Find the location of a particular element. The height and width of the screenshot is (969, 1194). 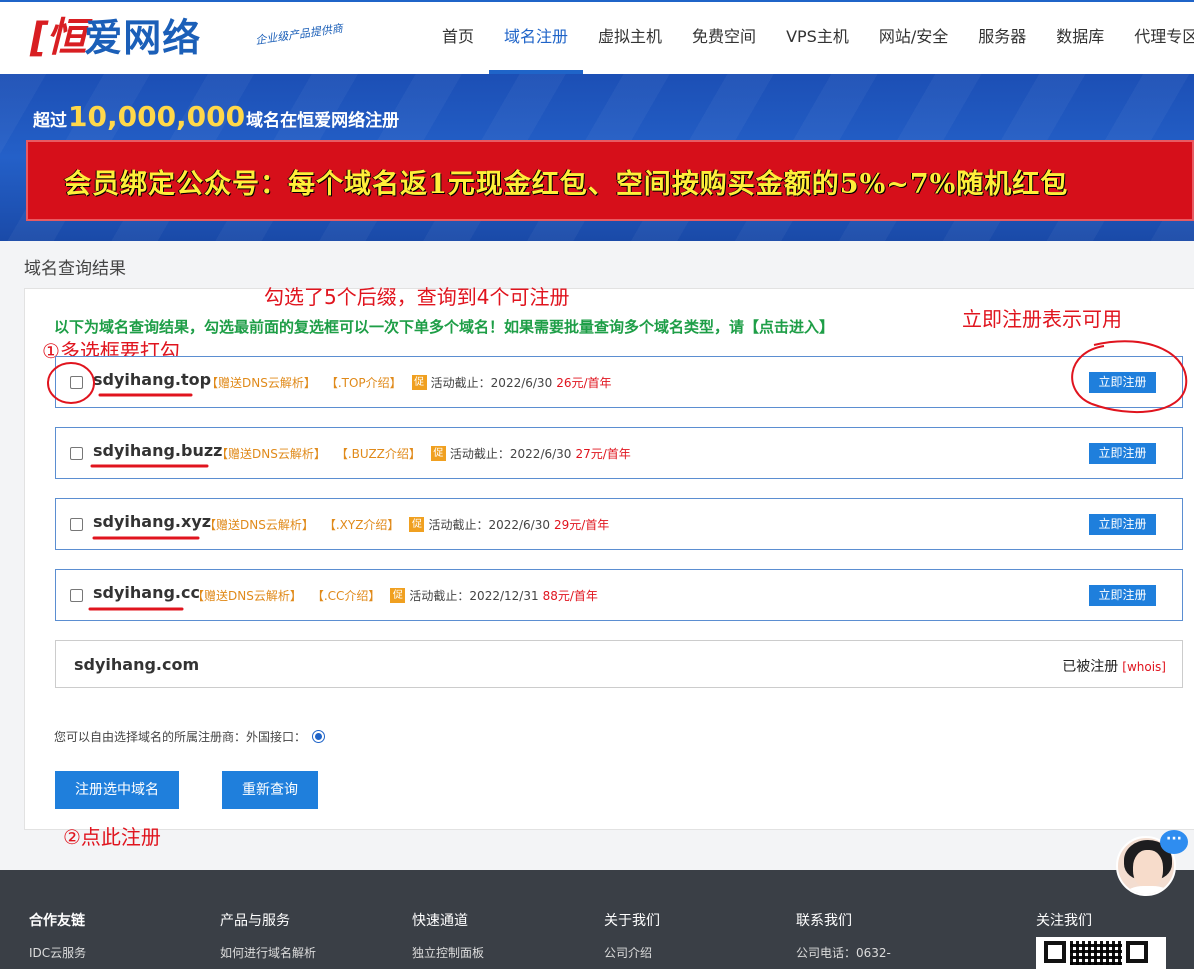

footer-title: 产品与服务 is located at coordinates (255, 921).